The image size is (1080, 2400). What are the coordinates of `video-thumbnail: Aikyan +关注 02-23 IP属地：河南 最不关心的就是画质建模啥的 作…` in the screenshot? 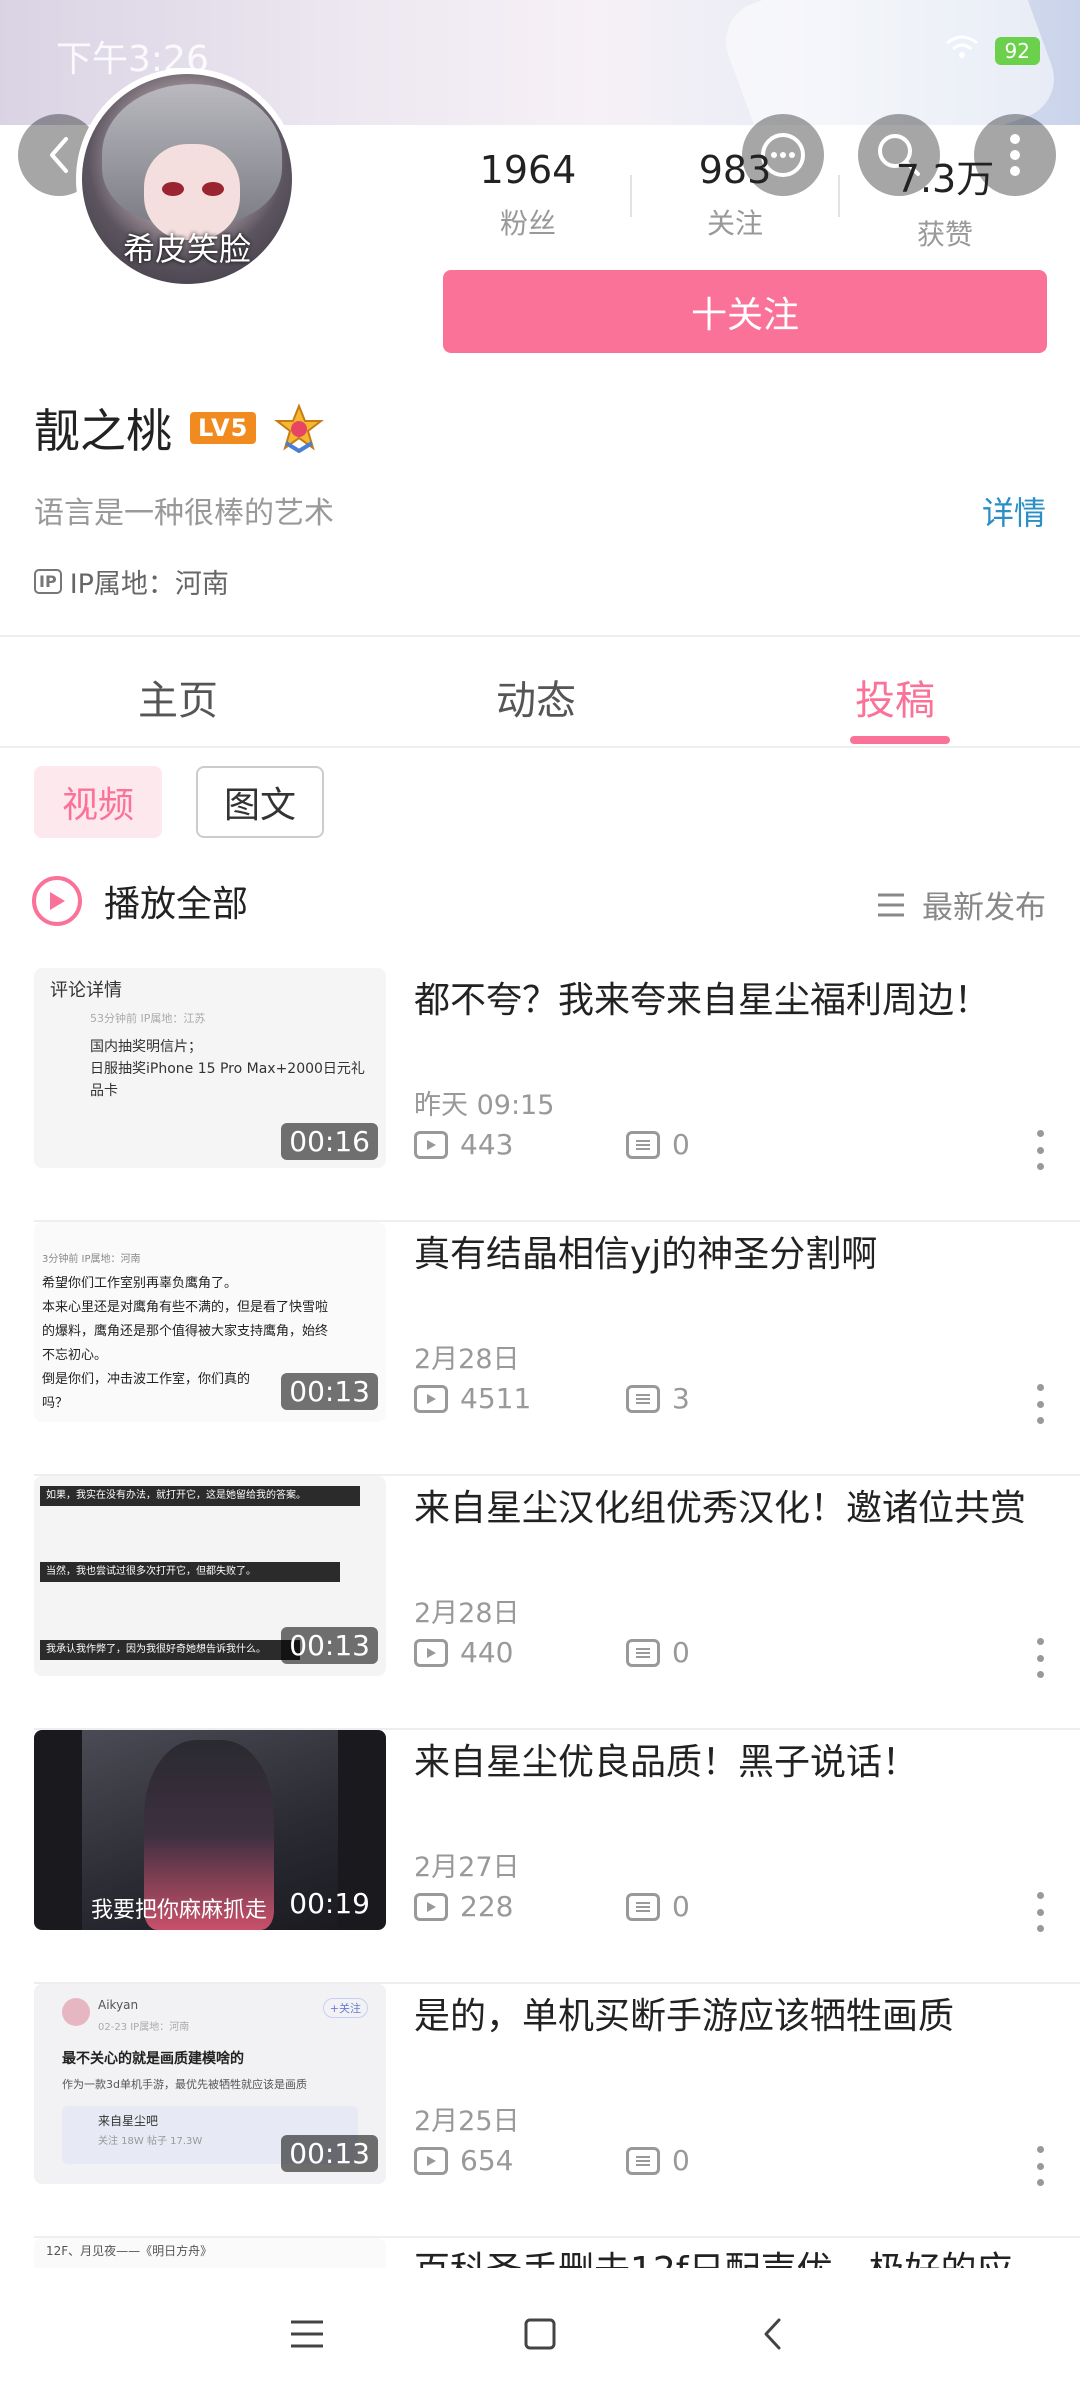 It's located at (210, 2084).